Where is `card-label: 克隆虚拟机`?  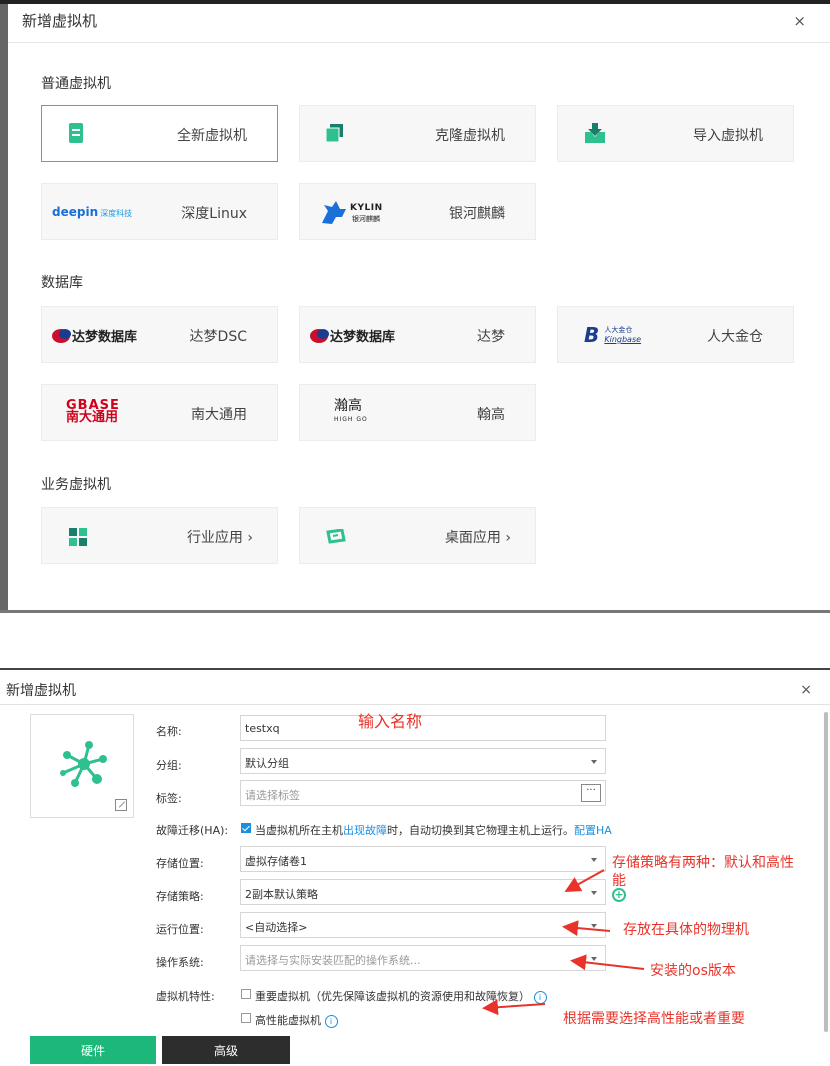
card-label: 克隆虚拟机 is located at coordinates (470, 136).